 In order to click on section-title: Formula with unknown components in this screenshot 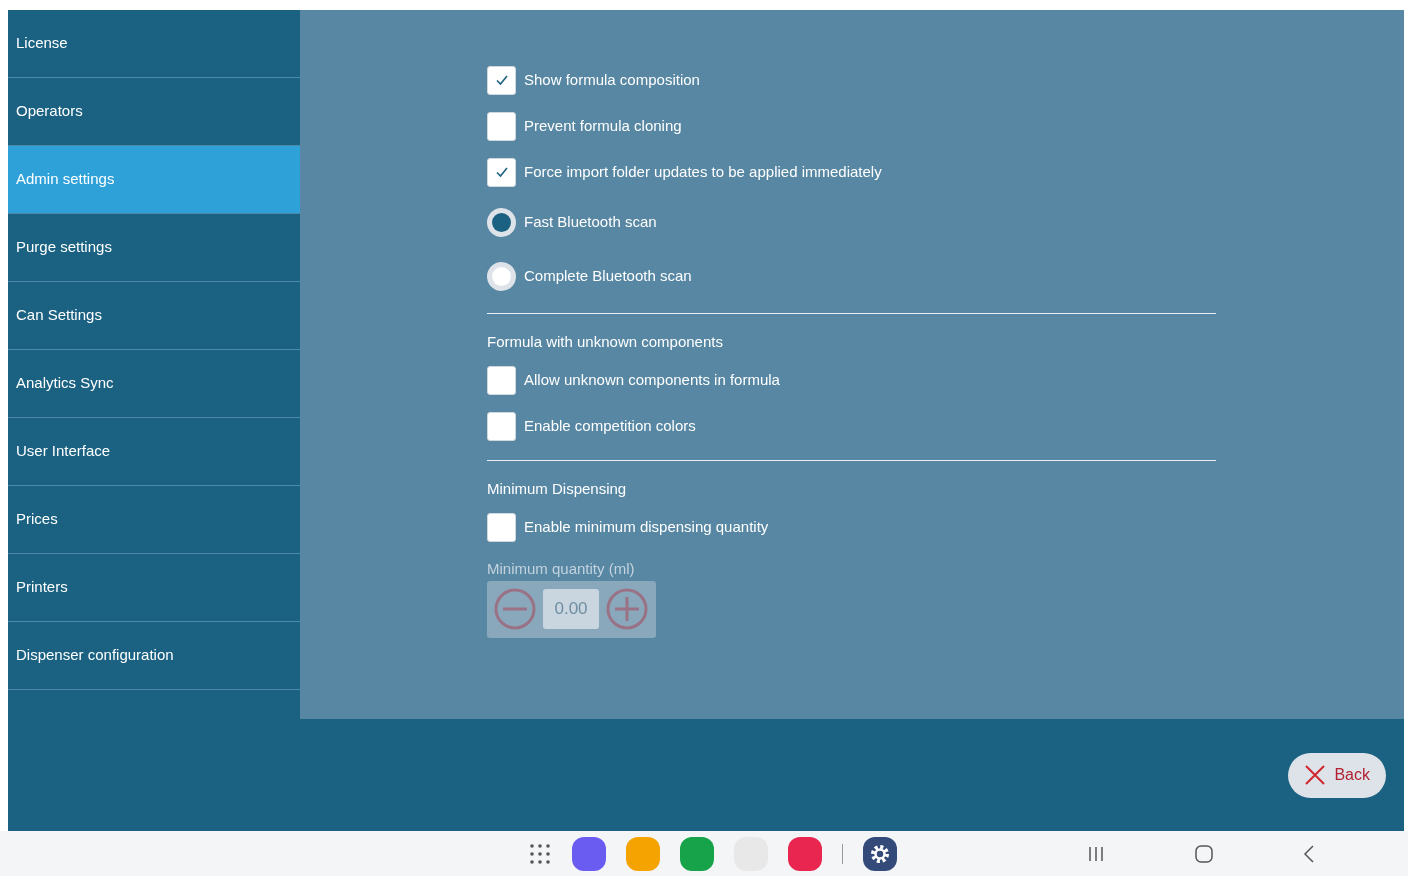, I will do `click(605, 342)`.